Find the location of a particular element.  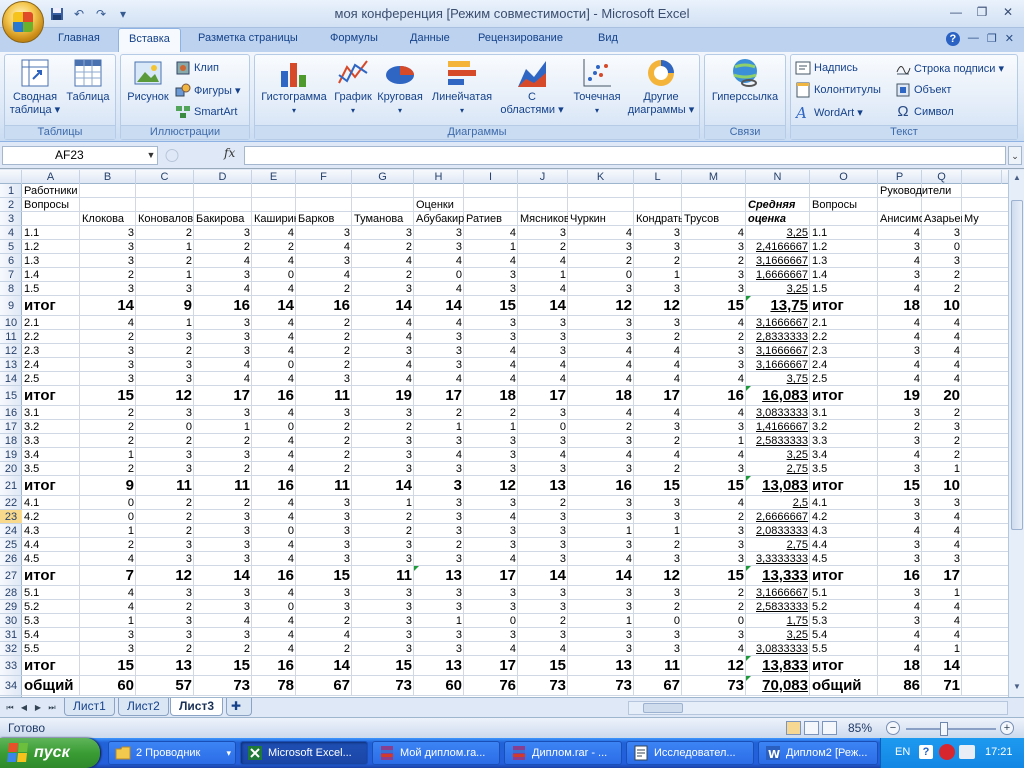

scatter-chart-button: Точечная ▾ is located at coordinates (597, 87).